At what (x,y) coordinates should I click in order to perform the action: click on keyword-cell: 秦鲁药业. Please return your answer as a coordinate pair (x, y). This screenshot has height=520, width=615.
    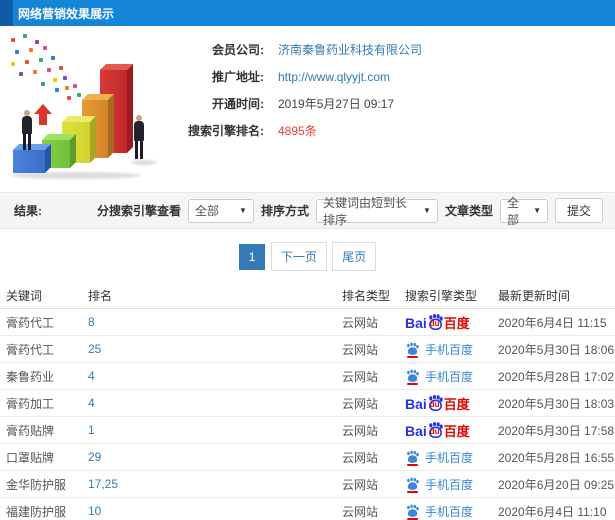
    Looking at the image, I should click on (30, 376).